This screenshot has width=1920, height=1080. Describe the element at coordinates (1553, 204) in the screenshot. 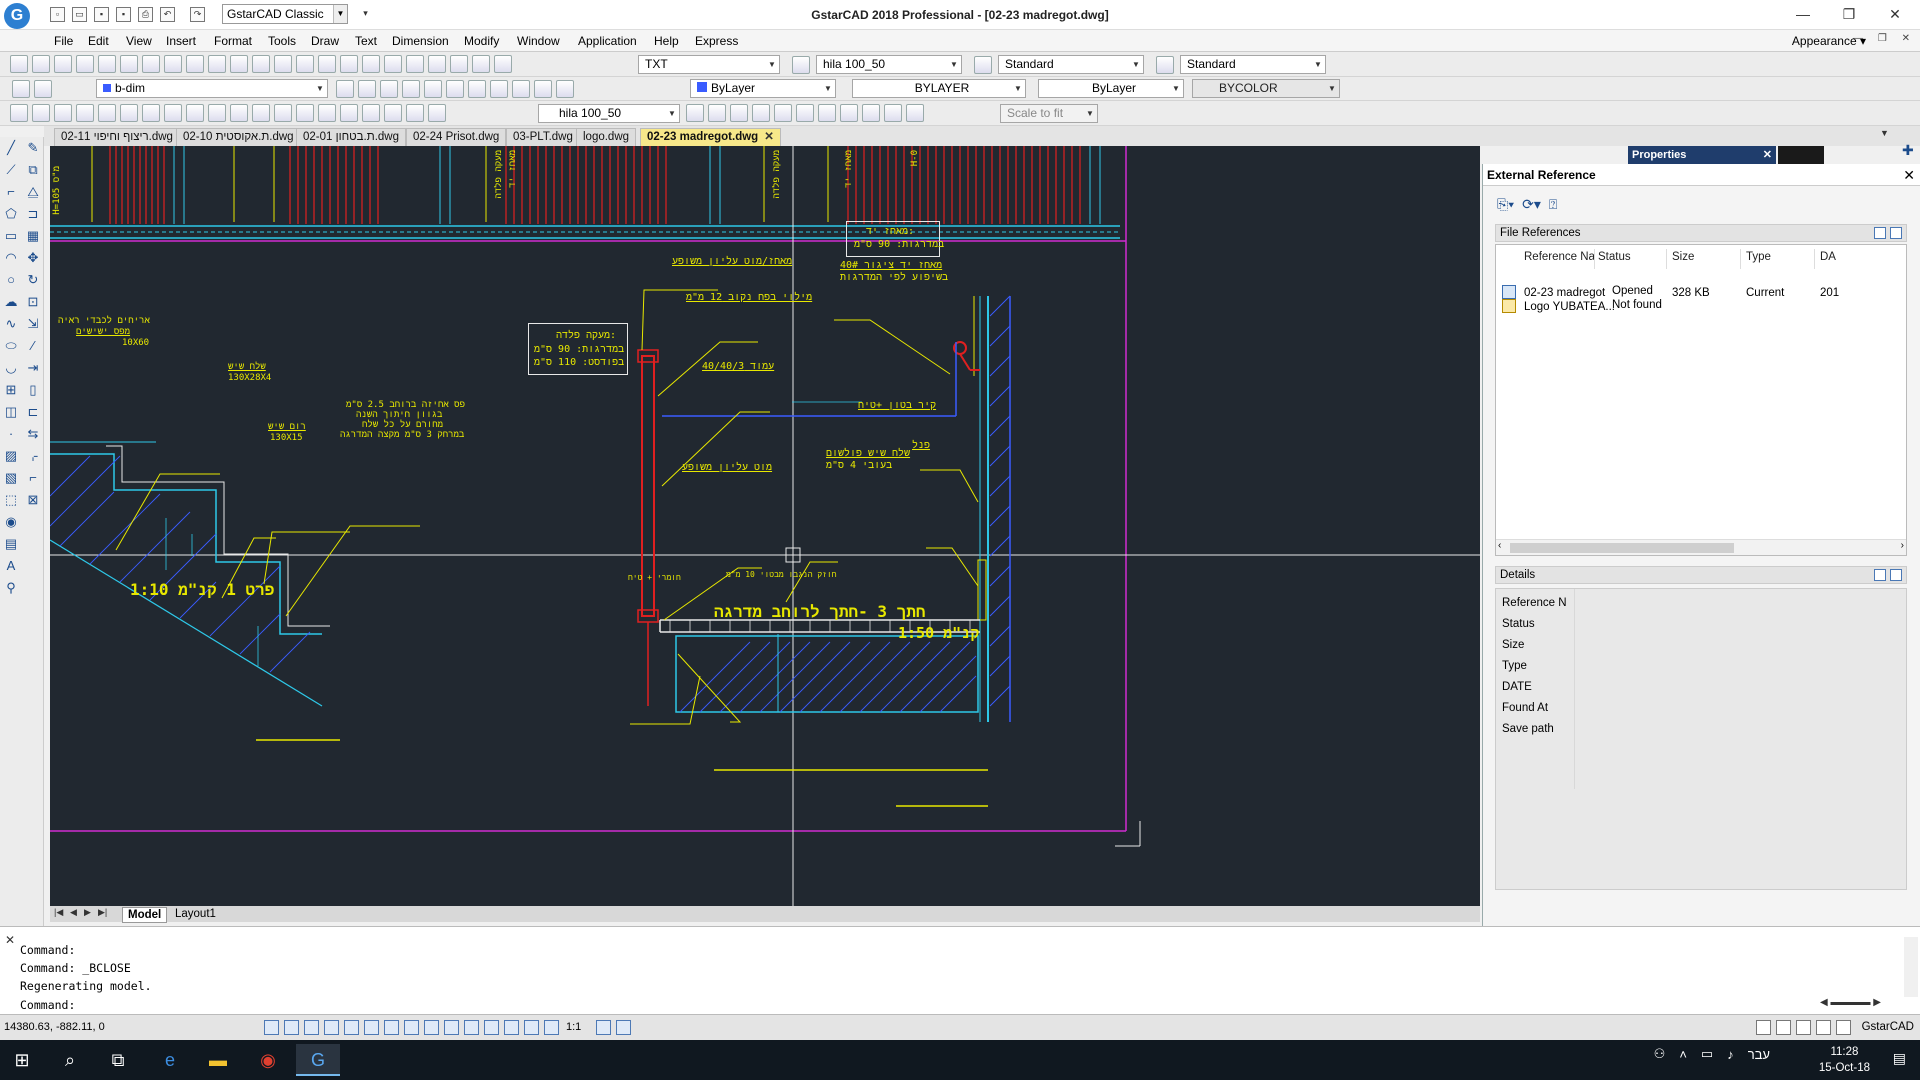

I see `help-icon: ⍰` at that location.